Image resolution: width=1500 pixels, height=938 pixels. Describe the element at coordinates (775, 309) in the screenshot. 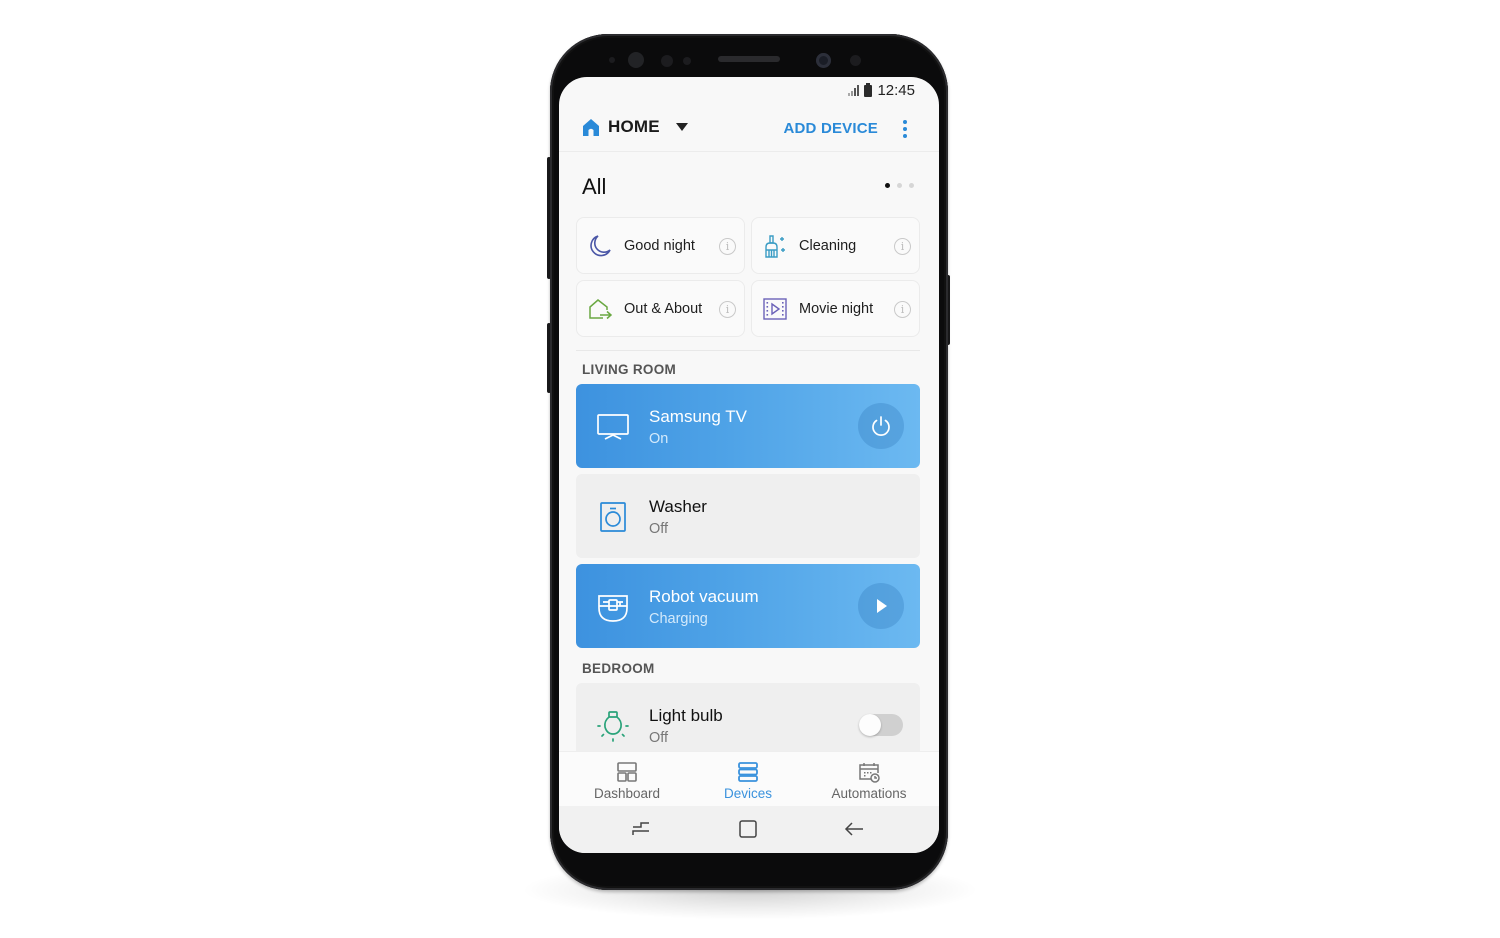

I see `movie-icon` at that location.